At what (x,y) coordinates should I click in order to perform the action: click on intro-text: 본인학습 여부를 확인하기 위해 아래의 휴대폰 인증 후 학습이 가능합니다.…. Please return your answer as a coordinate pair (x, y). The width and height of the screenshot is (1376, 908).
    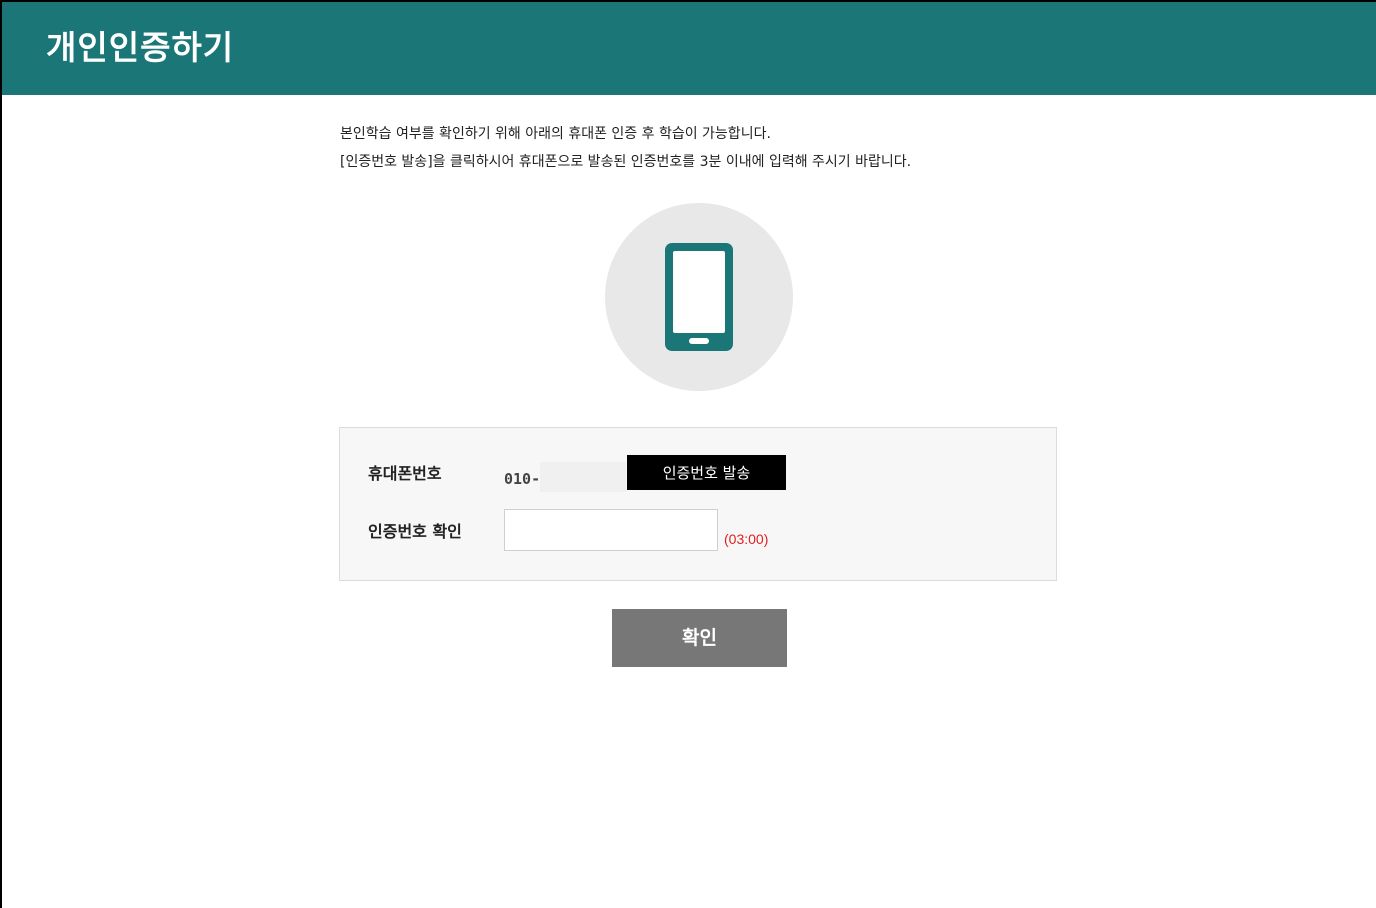
    Looking at the image, I should click on (720, 148).